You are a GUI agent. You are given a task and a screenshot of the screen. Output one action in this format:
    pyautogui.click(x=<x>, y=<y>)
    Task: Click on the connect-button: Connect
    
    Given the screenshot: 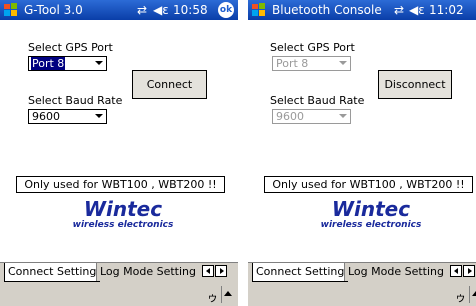 What is the action you would take?
    pyautogui.click(x=169, y=84)
    